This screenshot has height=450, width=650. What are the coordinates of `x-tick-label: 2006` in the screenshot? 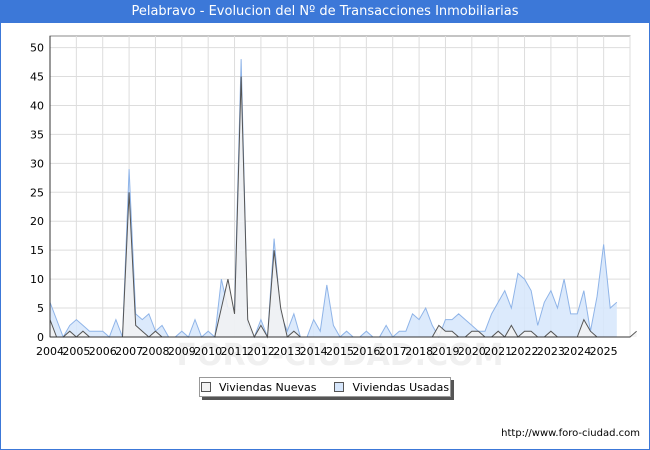 It's located at (103, 351).